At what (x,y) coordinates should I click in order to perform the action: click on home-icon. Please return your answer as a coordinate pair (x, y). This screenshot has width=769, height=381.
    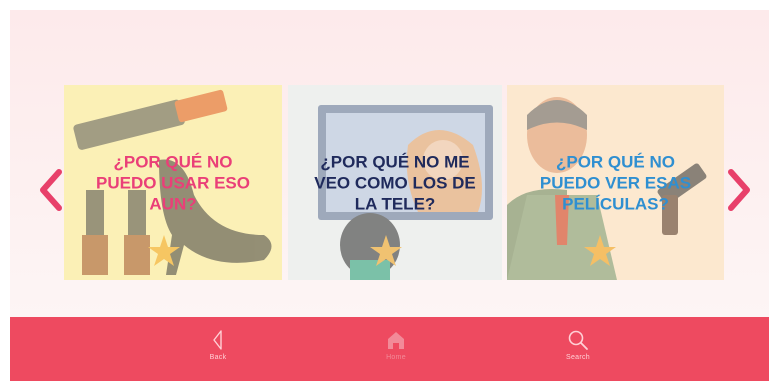
    Looking at the image, I should click on (396, 340).